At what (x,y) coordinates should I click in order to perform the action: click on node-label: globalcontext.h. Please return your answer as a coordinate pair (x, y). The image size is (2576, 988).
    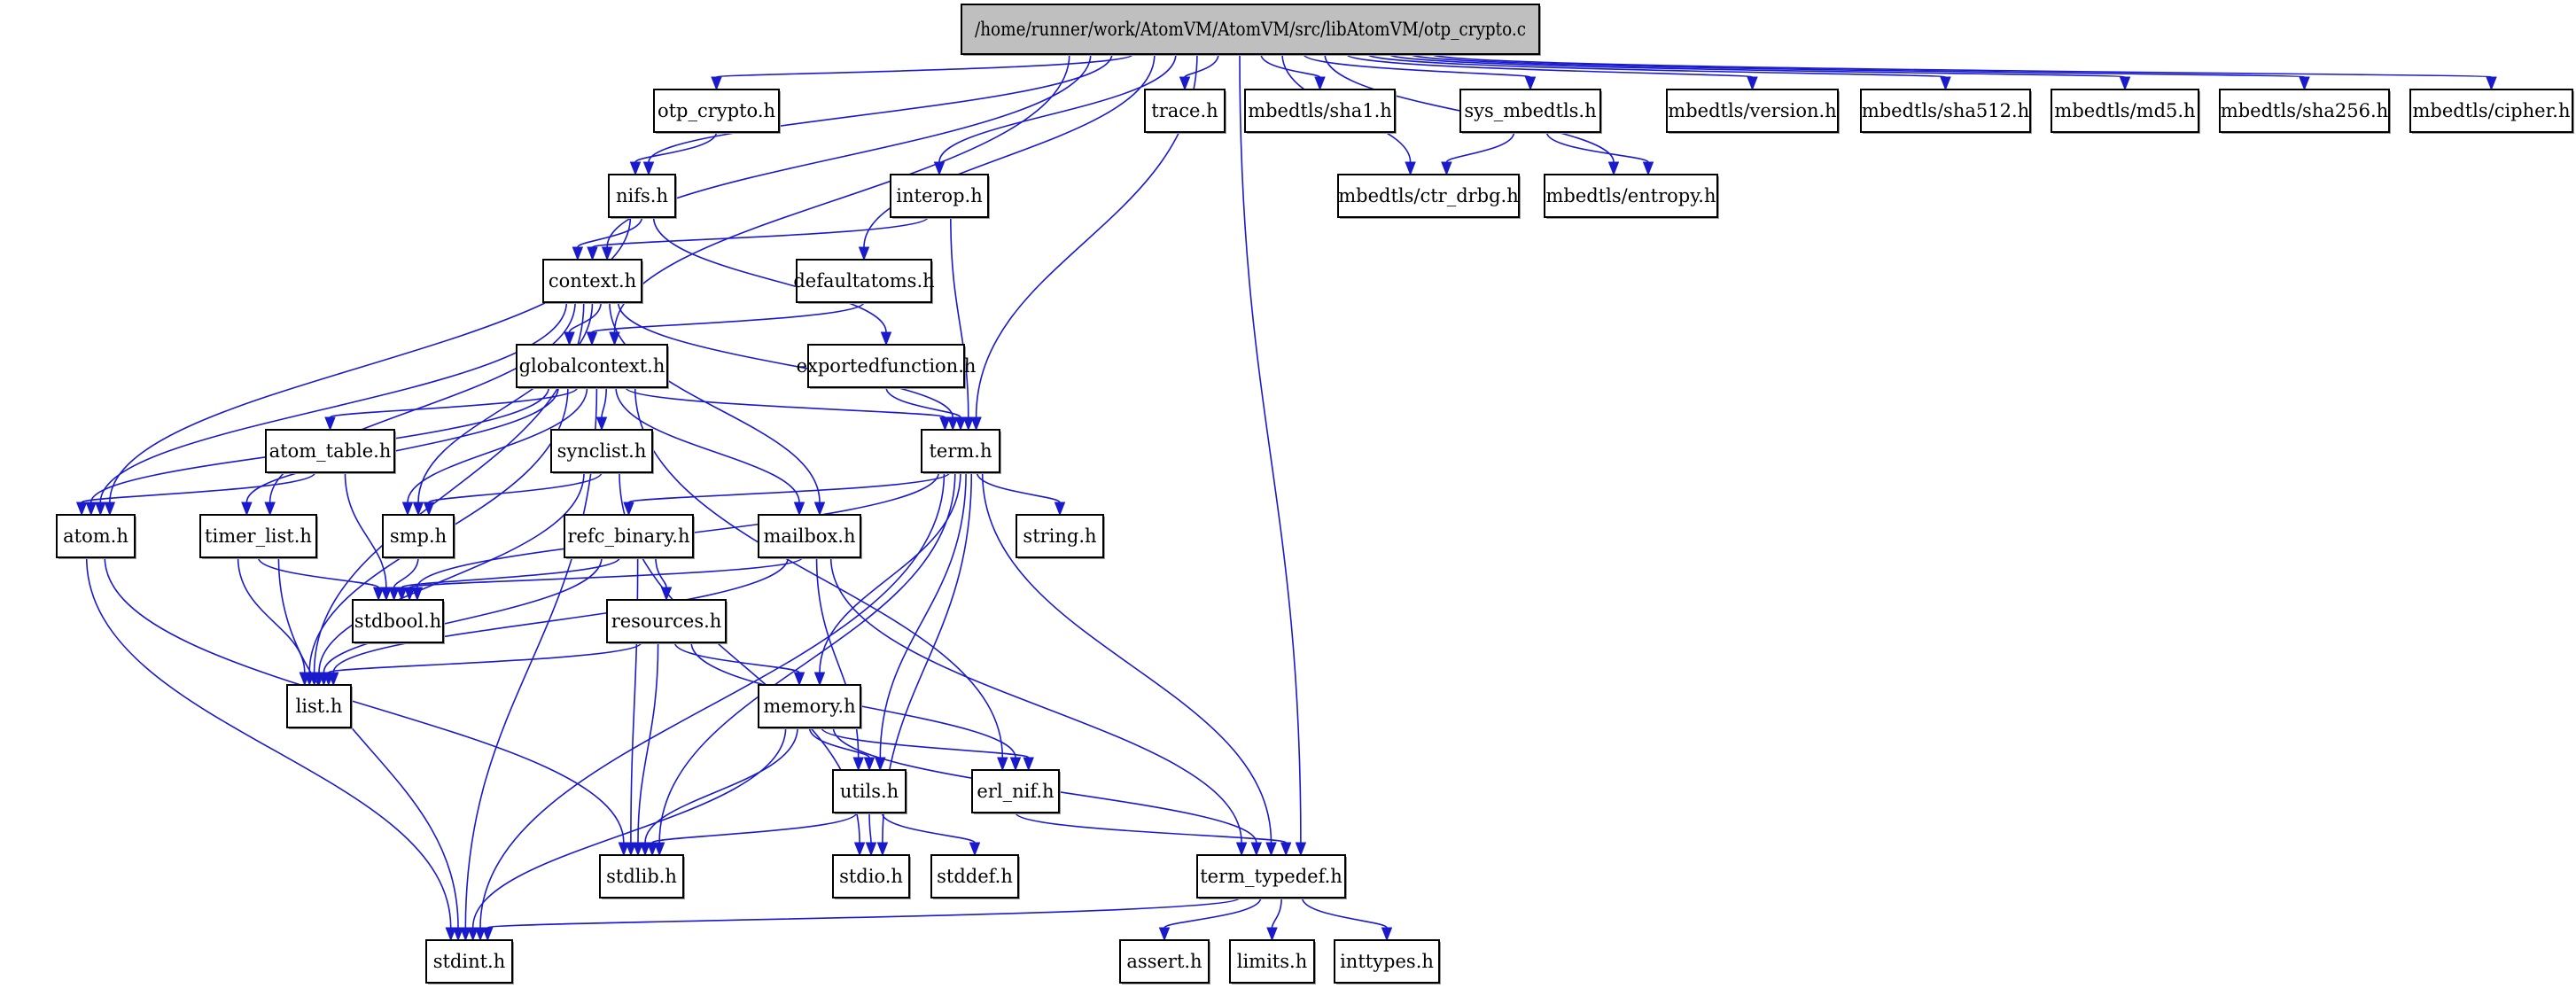
    Looking at the image, I should click on (592, 366).